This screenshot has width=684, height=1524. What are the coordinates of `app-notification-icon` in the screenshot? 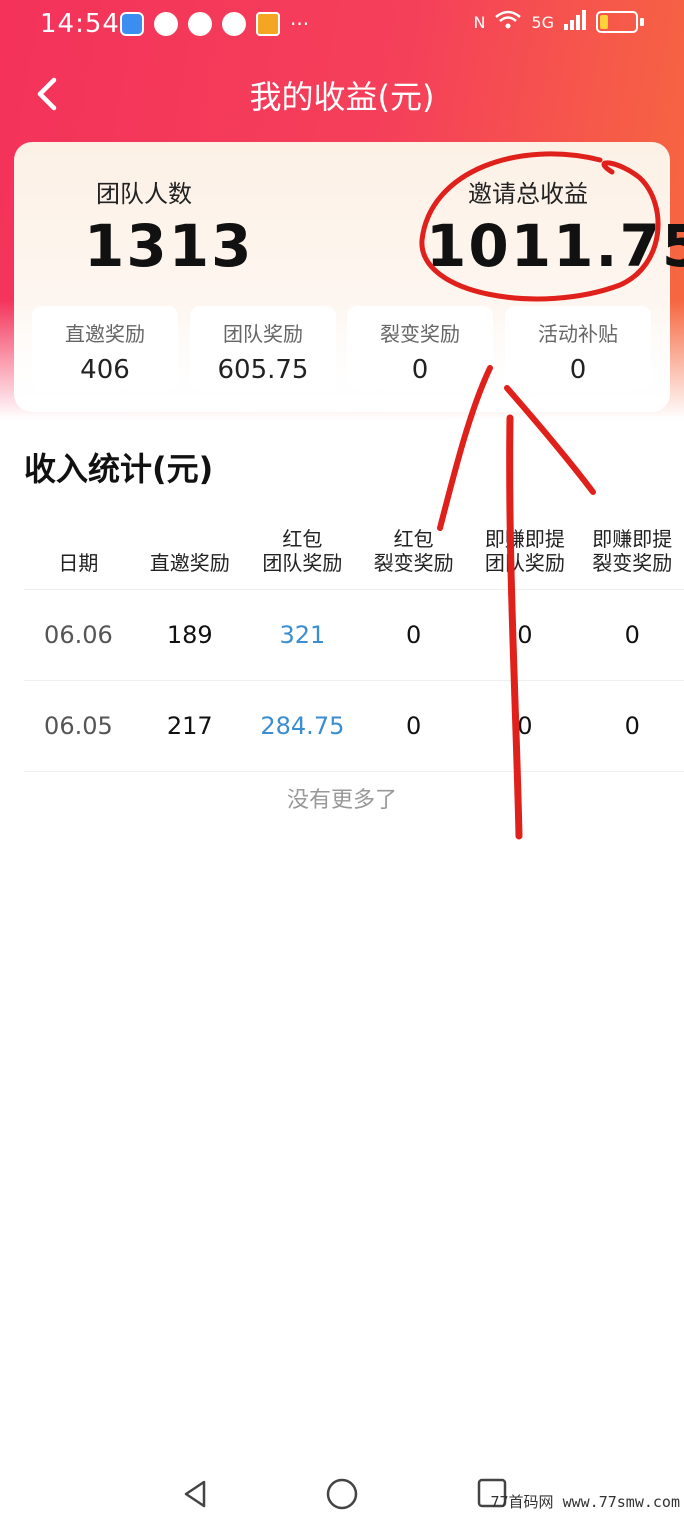 It's located at (268, 24).